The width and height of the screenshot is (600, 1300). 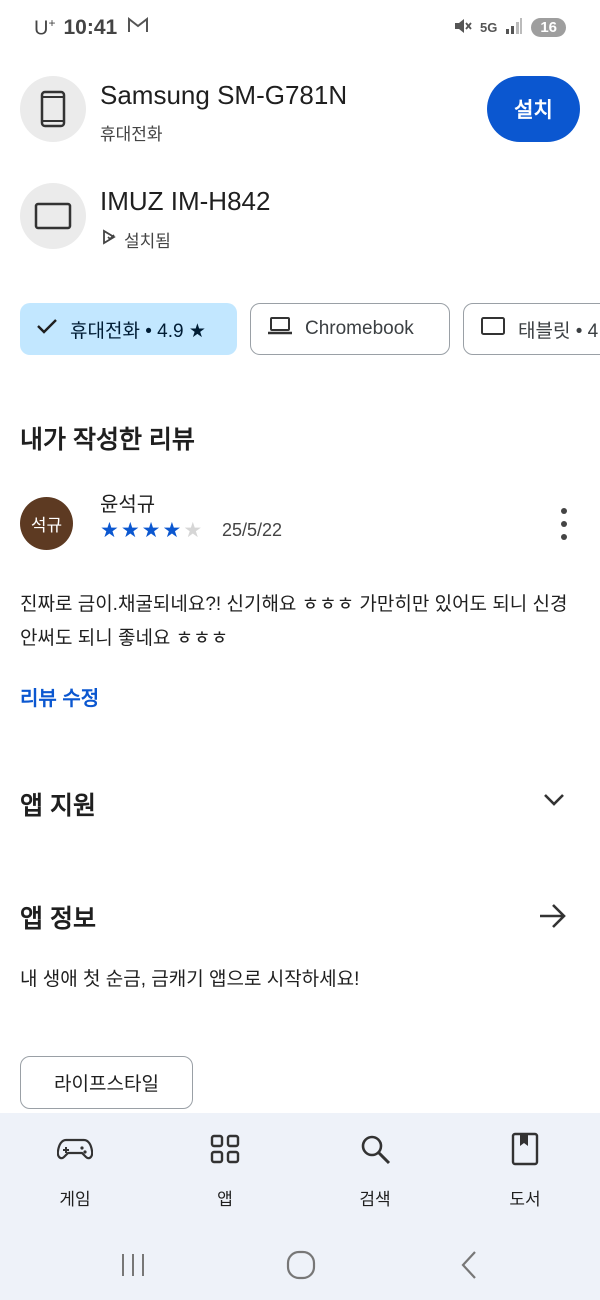 I want to click on edit-review-link: 리뷰 수정, so click(x=59, y=696).